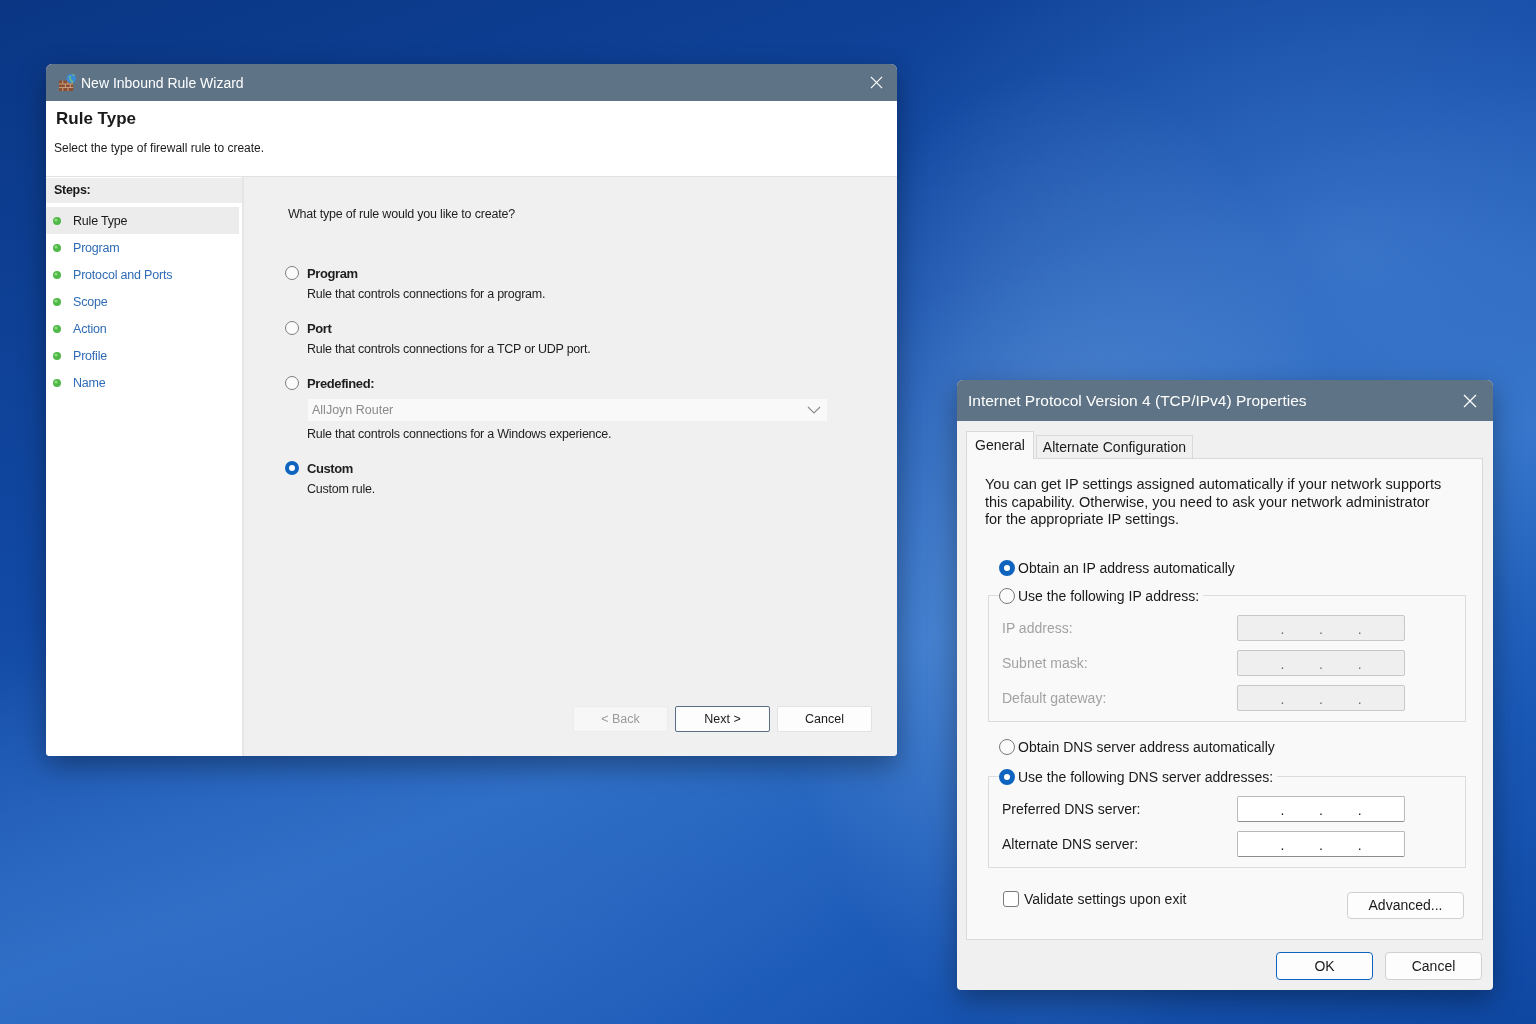  I want to click on steps-header: Steps:, so click(144, 190).